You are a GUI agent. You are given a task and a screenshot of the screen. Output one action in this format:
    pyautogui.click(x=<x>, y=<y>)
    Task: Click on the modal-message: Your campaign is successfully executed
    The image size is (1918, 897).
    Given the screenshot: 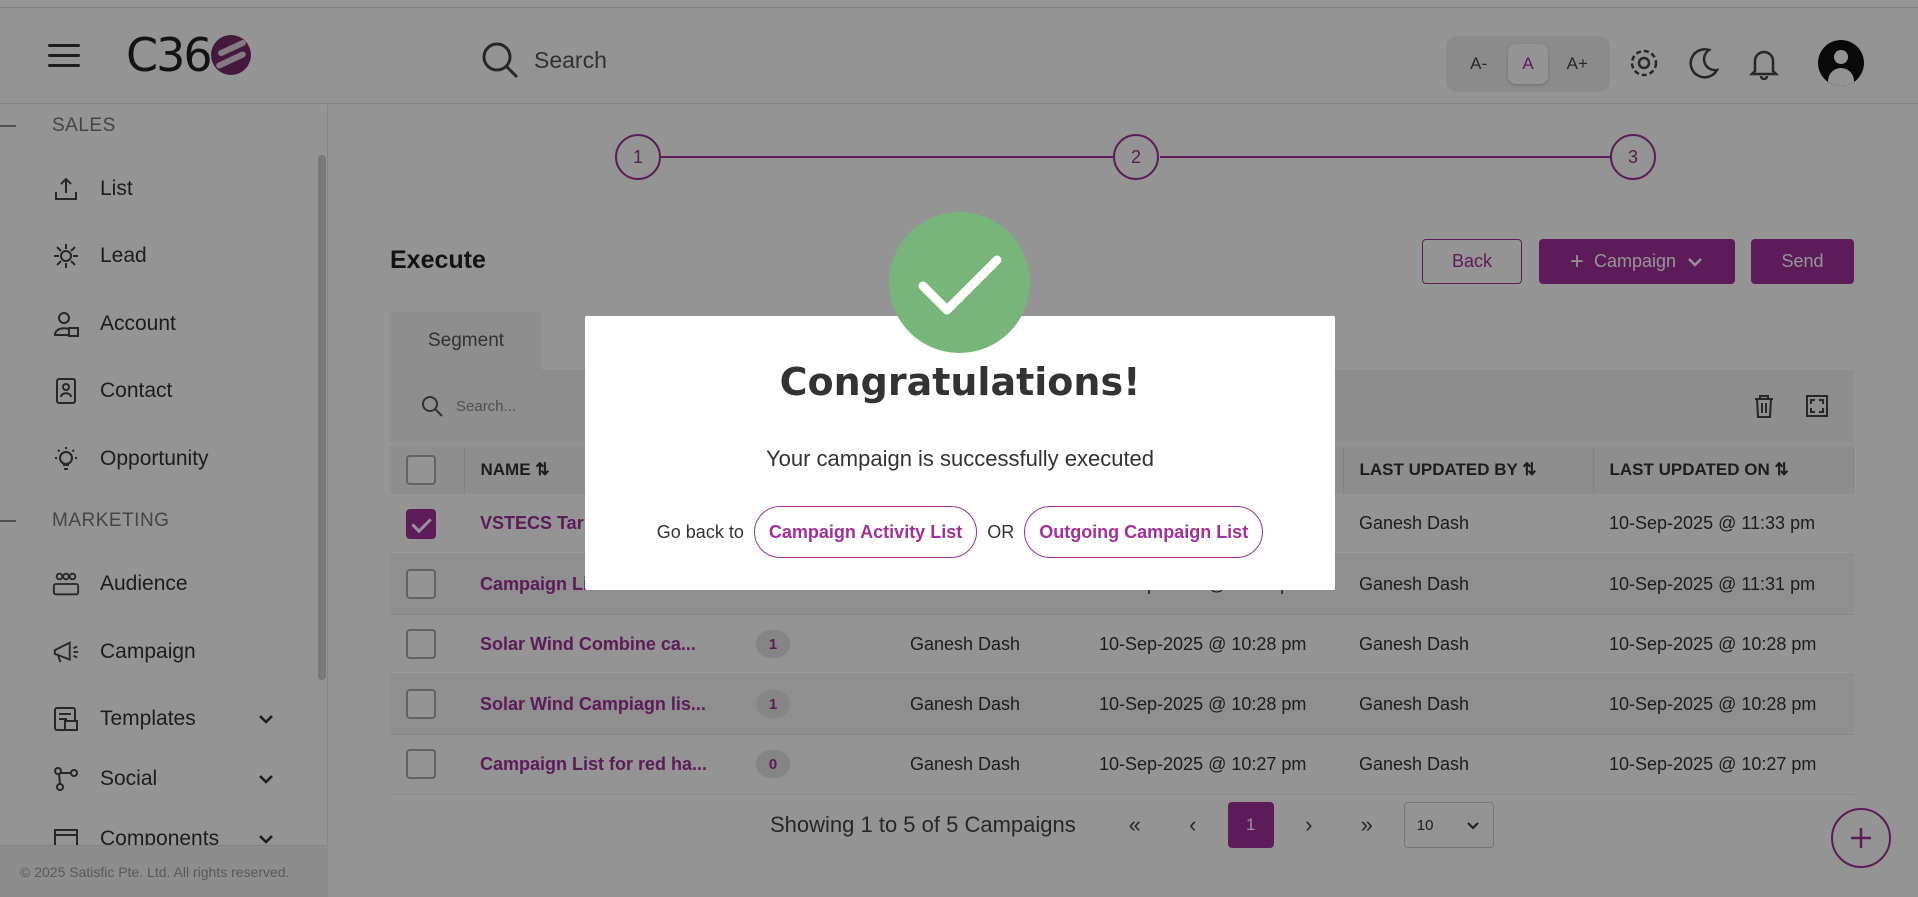 What is the action you would take?
    pyautogui.click(x=960, y=458)
    